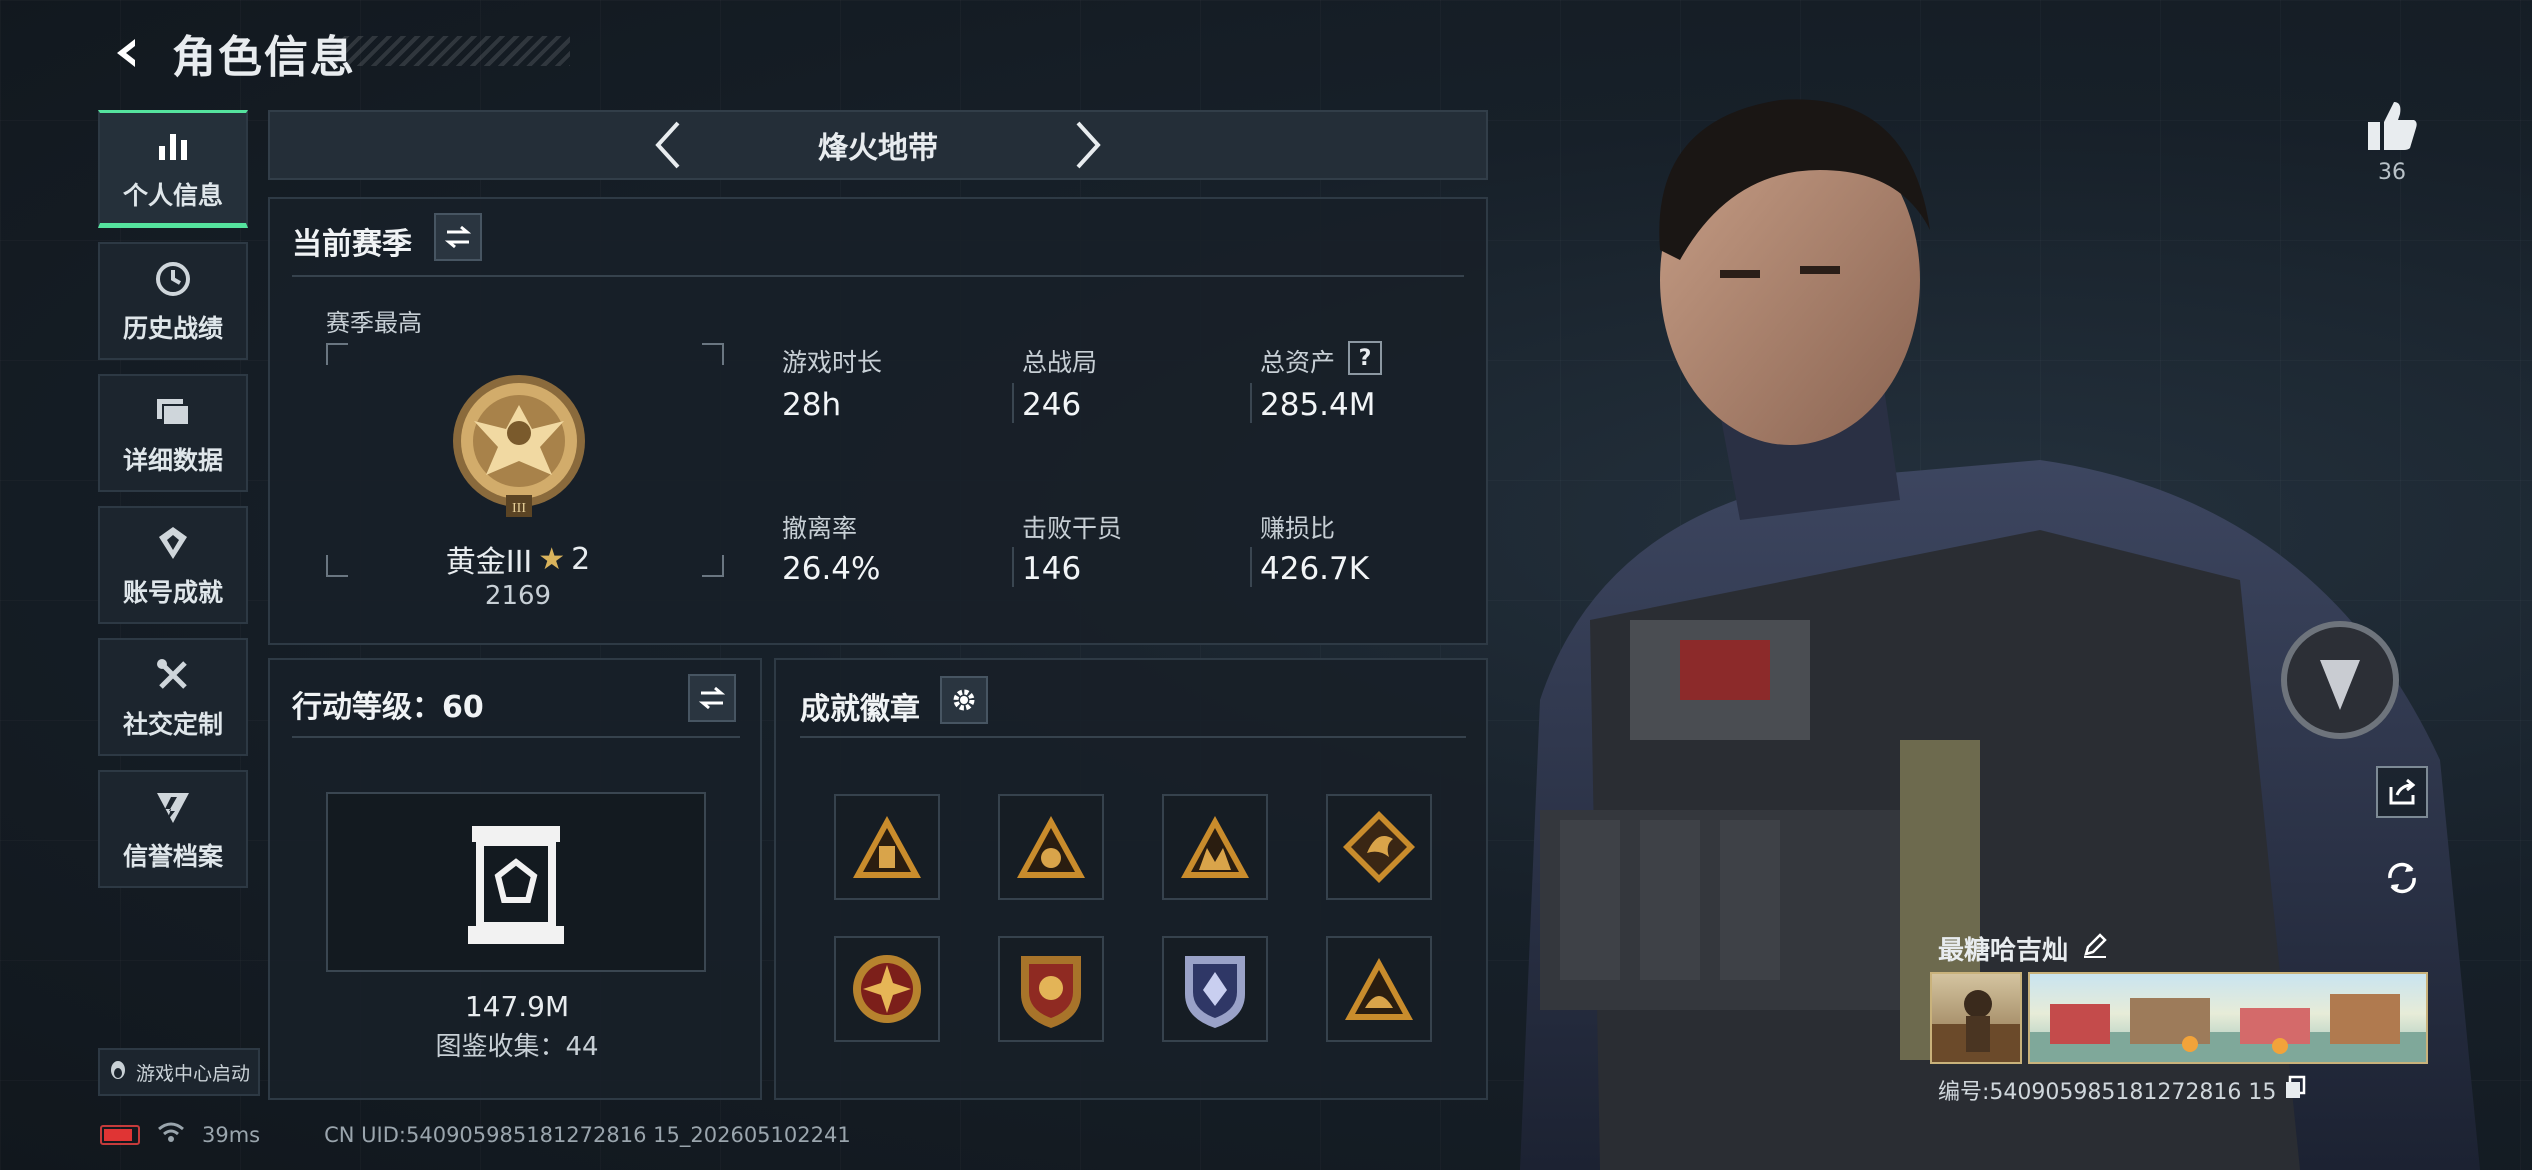  I want to click on like-widget: 36, so click(2392, 142).